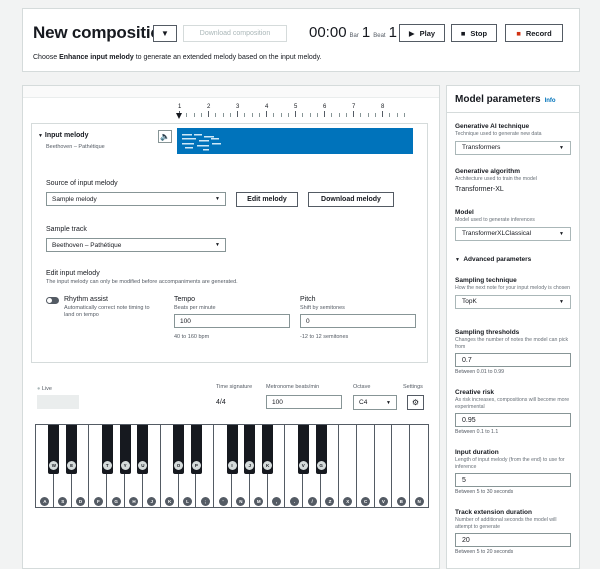 The width and height of the screenshot is (600, 569). What do you see at coordinates (165, 33) in the screenshot?
I see `composition-menu-dropdown: ▼` at bounding box center [165, 33].